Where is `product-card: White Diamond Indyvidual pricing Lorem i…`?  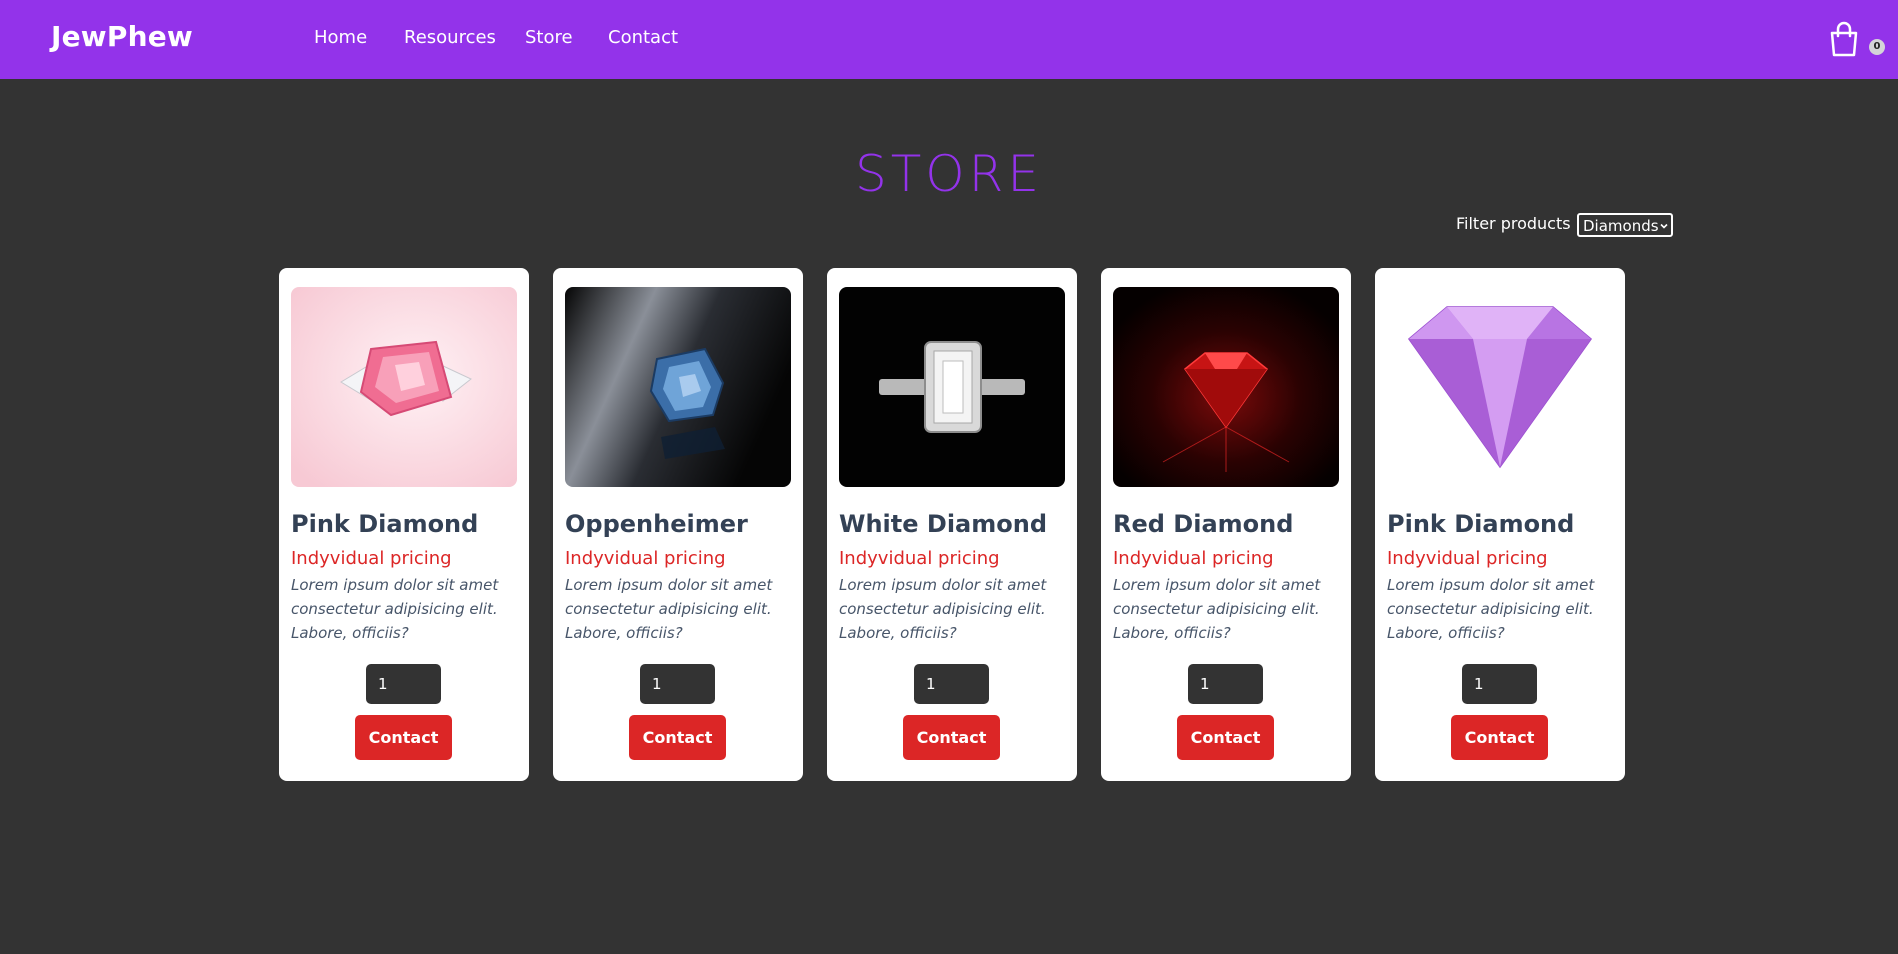 product-card: White Diamond Indyvidual pricing Lorem i… is located at coordinates (952, 524).